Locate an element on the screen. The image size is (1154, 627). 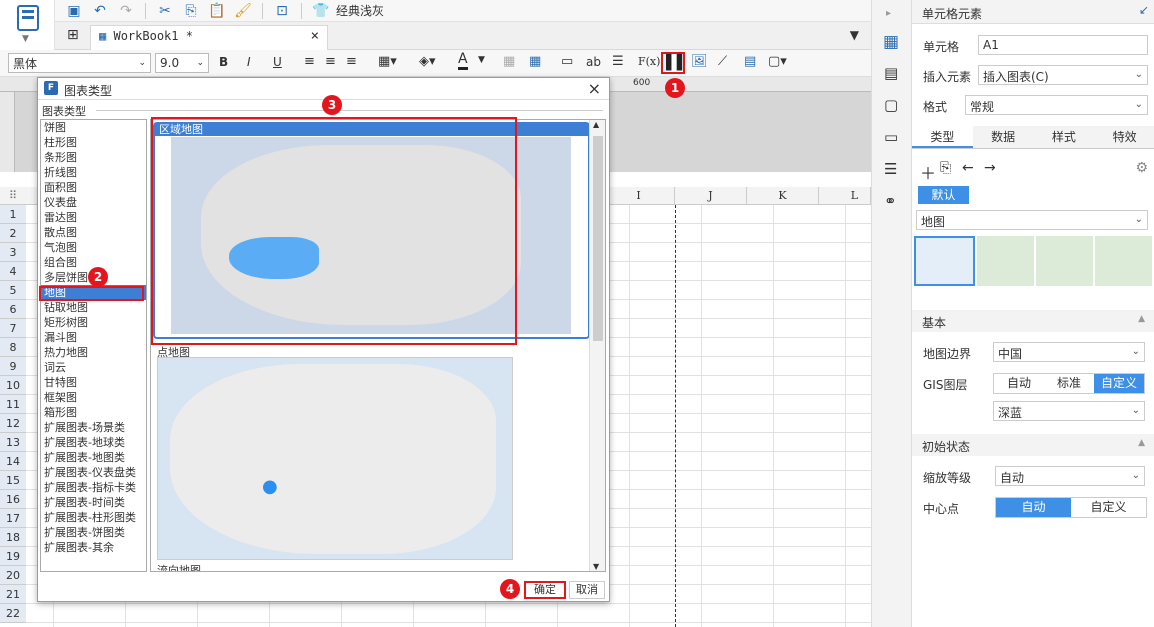
close-tab-icon: × is located at coordinates (315, 36).